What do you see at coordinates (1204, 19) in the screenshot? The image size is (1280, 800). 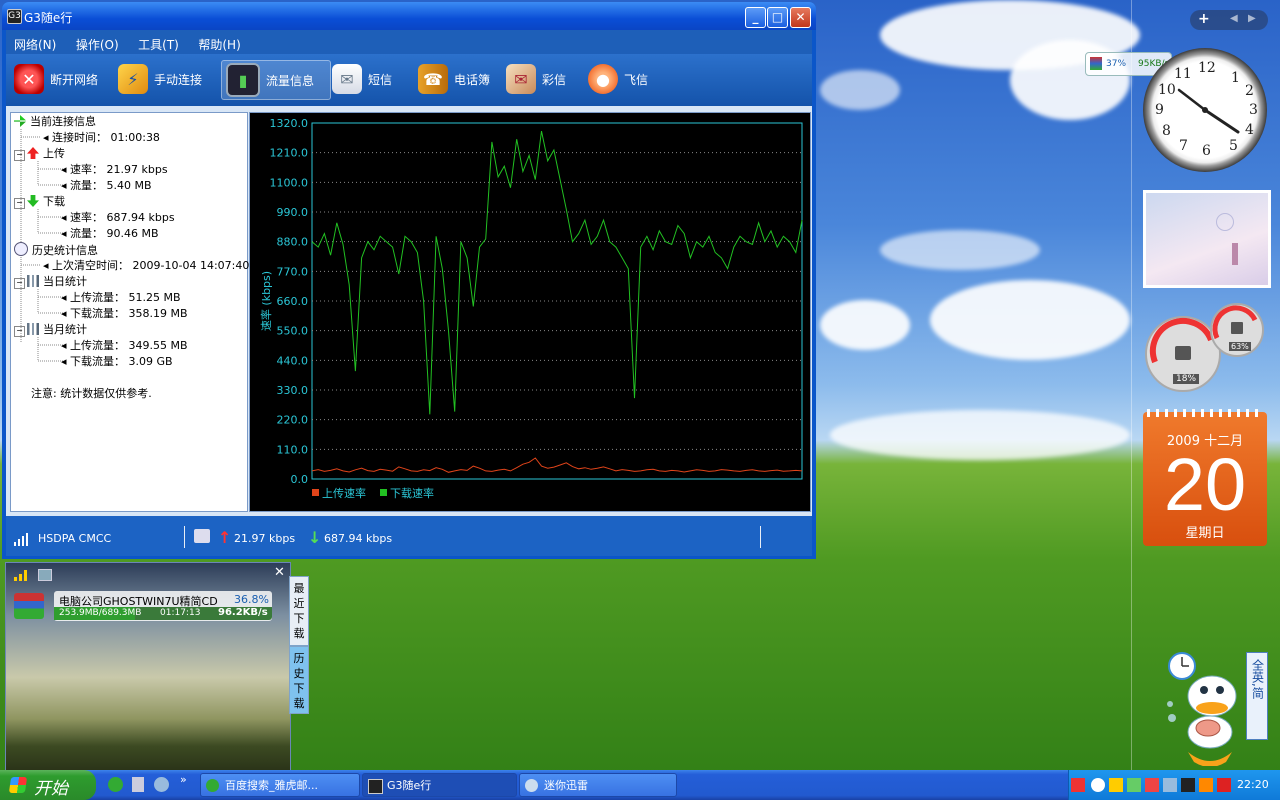 I see `add-gadget-button: +` at bounding box center [1204, 19].